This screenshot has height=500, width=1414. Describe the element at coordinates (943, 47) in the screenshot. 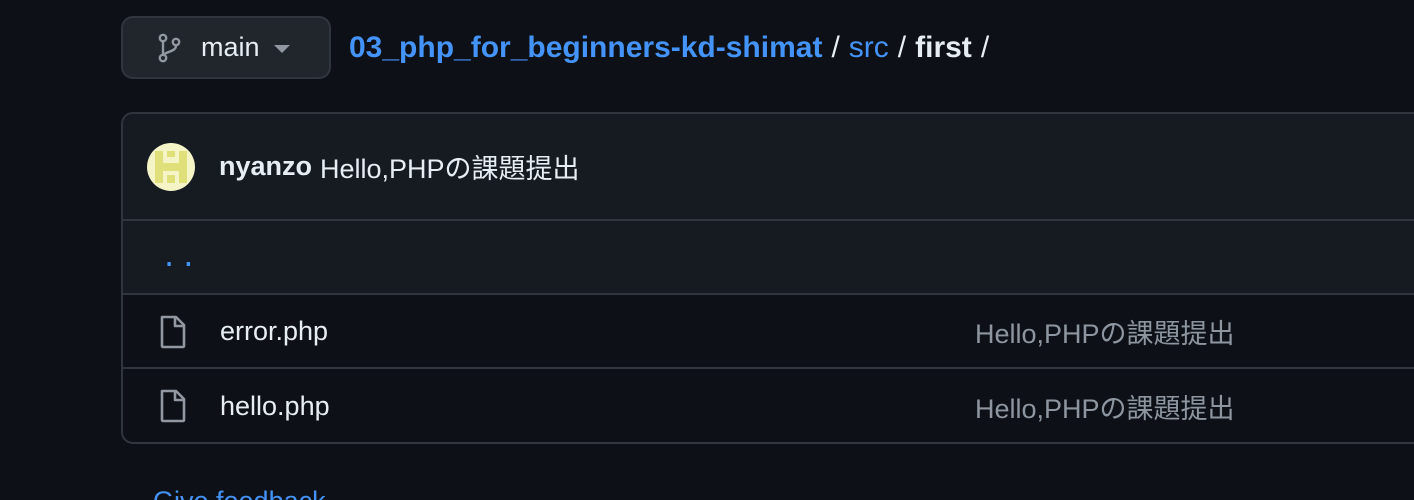

I see `breadcrumb-current: first` at that location.